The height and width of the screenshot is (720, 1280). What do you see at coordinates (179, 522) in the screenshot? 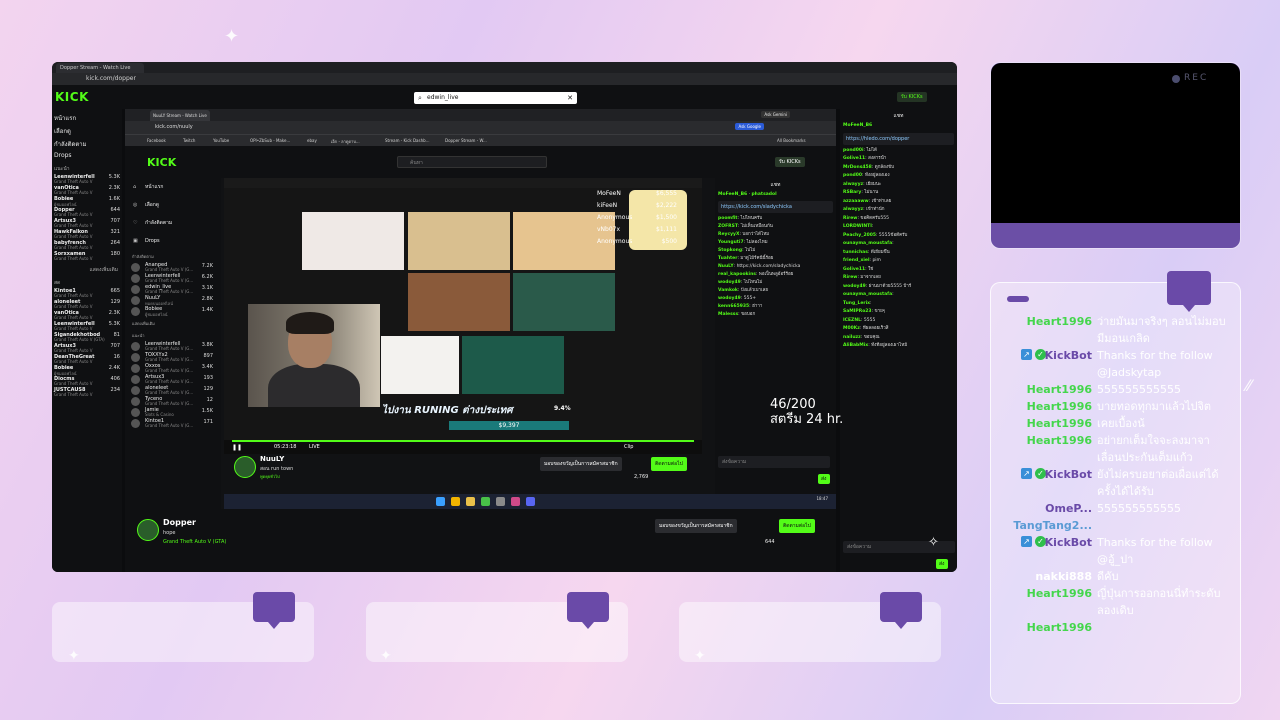
I see `streamer-name: Dopper` at bounding box center [179, 522].